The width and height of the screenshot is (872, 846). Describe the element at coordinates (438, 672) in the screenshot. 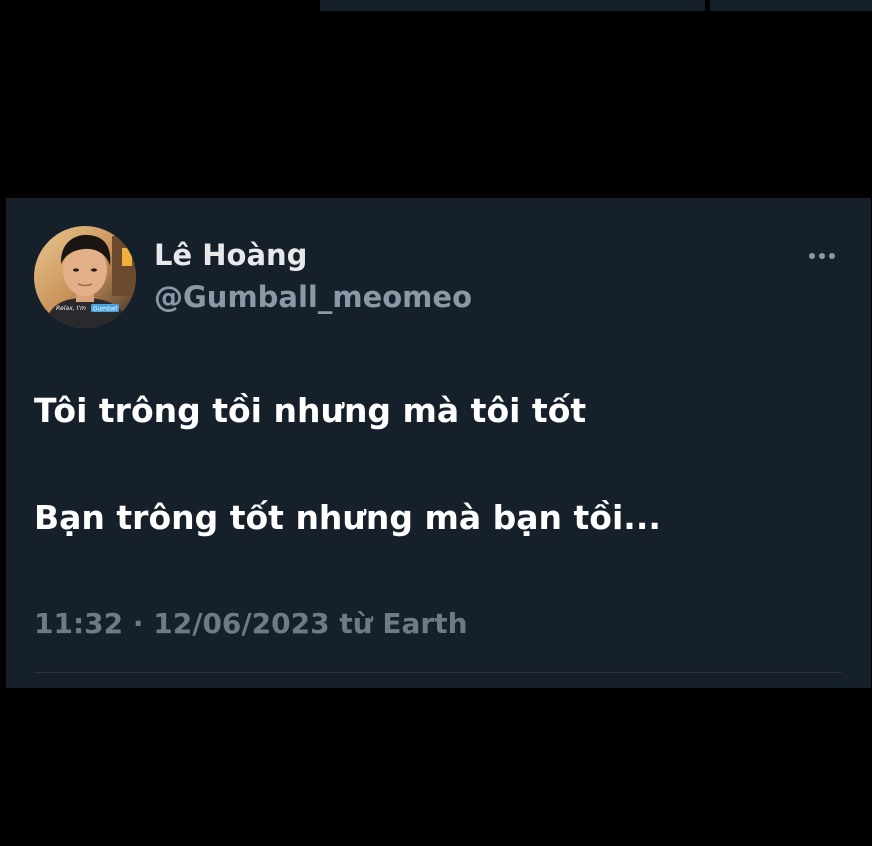

I see `divider` at that location.